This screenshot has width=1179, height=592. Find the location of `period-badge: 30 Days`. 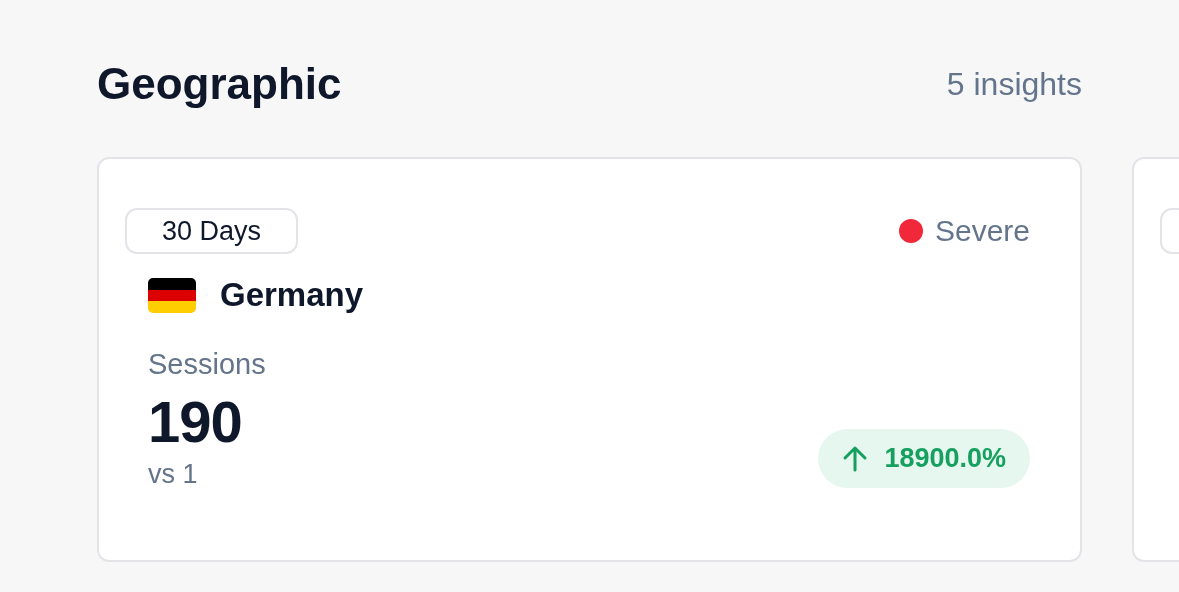

period-badge: 30 Days is located at coordinates (211, 231).